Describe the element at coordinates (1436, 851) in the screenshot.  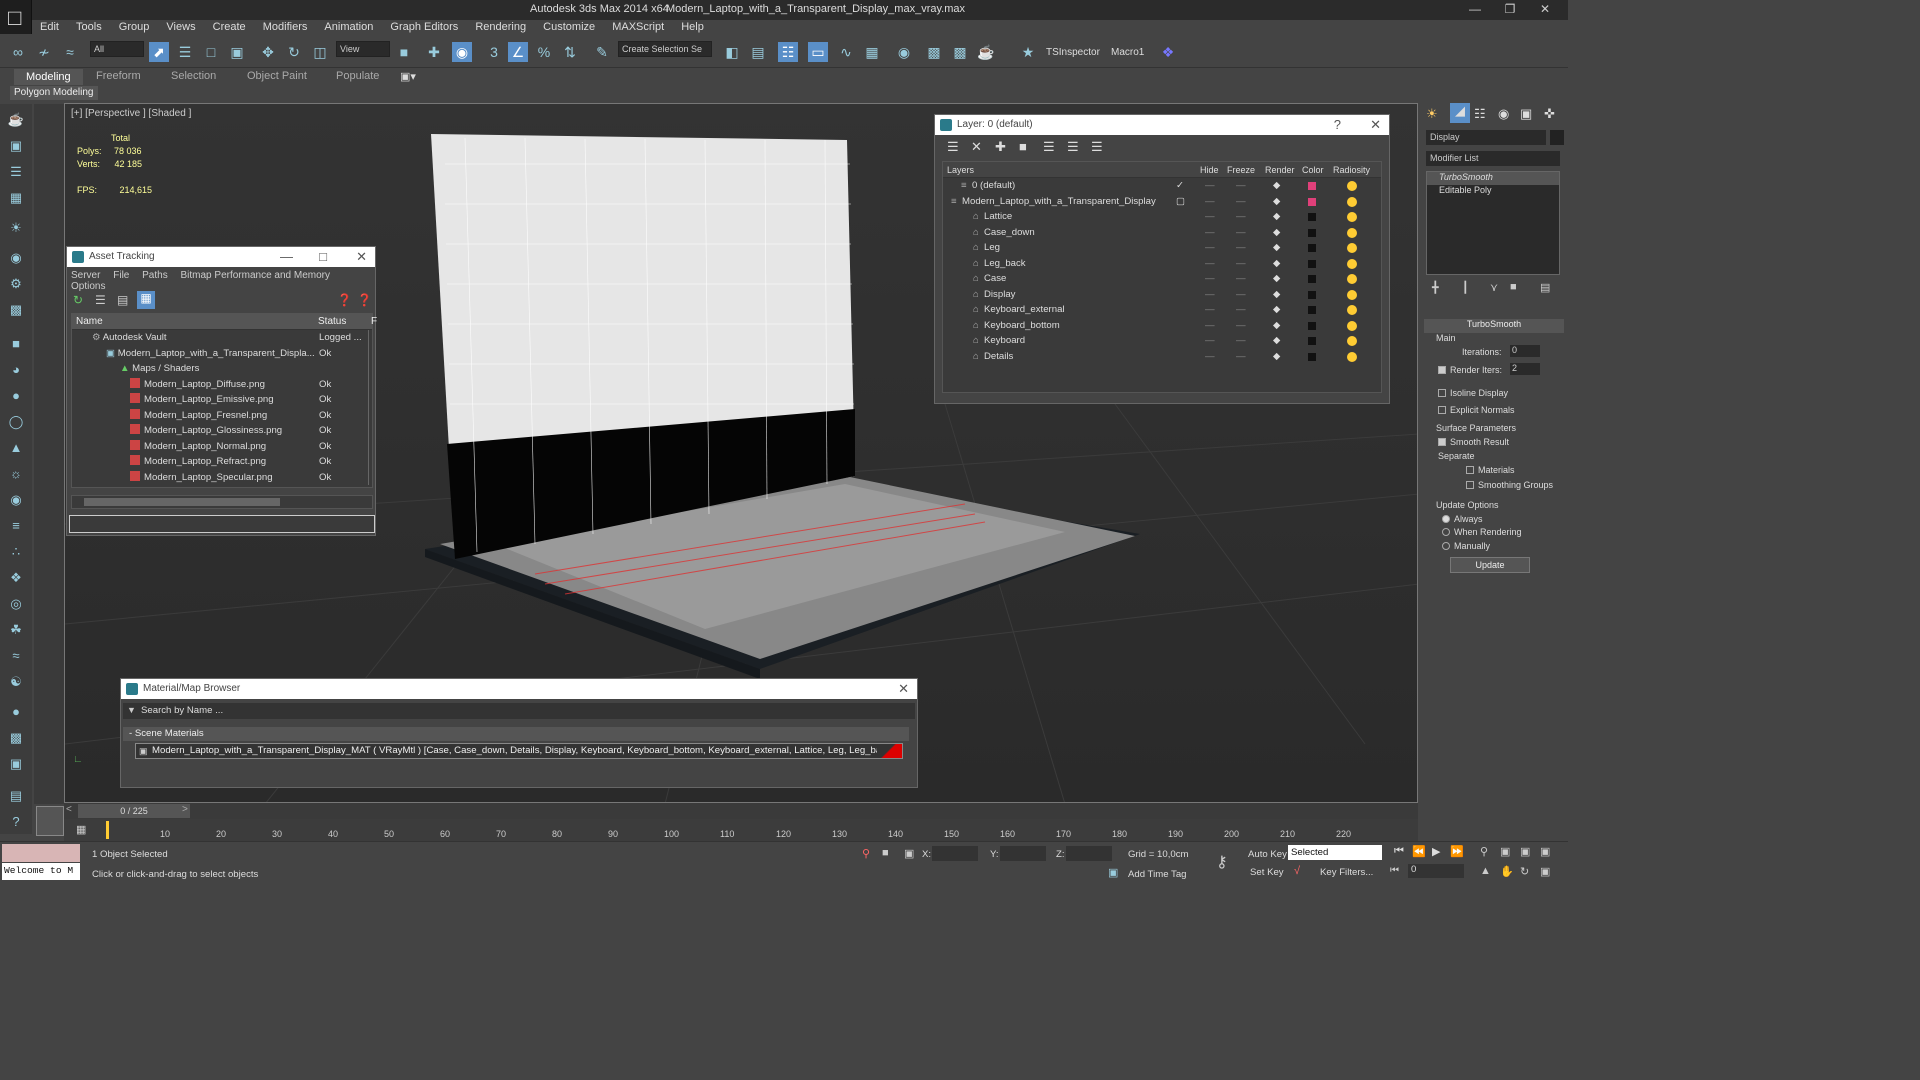
I see `play-icon: ▶` at that location.